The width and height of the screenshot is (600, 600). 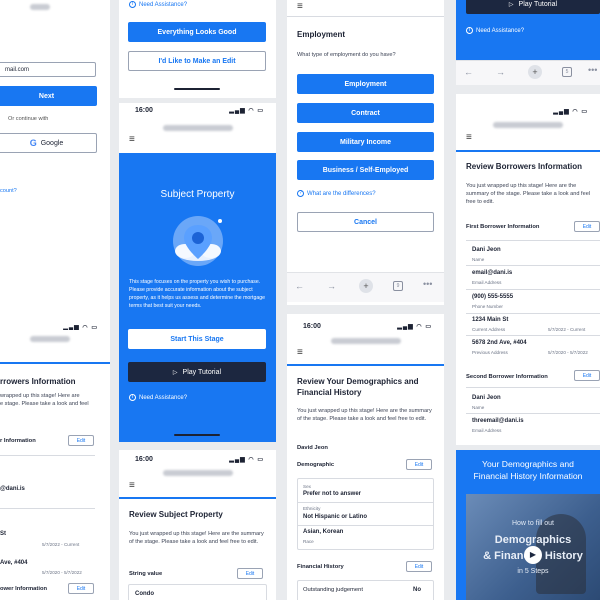 What do you see at coordinates (12, 489) in the screenshot?
I see `email-value: @dani.is` at bounding box center [12, 489].